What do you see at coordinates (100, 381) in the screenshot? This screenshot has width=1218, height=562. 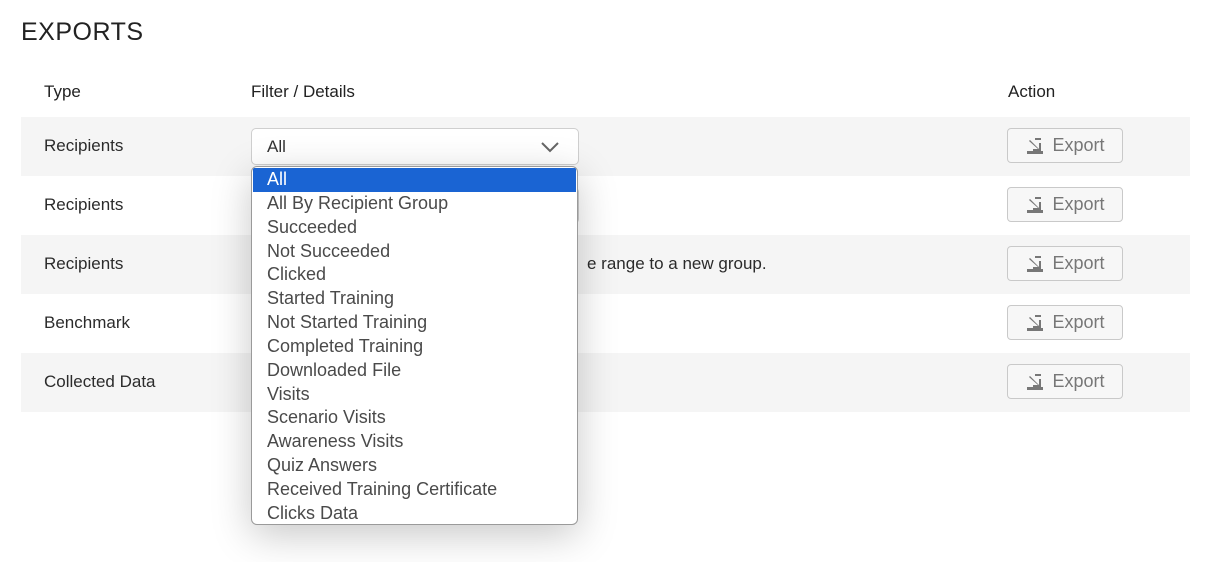 I see `row-type: Collected Data` at bounding box center [100, 381].